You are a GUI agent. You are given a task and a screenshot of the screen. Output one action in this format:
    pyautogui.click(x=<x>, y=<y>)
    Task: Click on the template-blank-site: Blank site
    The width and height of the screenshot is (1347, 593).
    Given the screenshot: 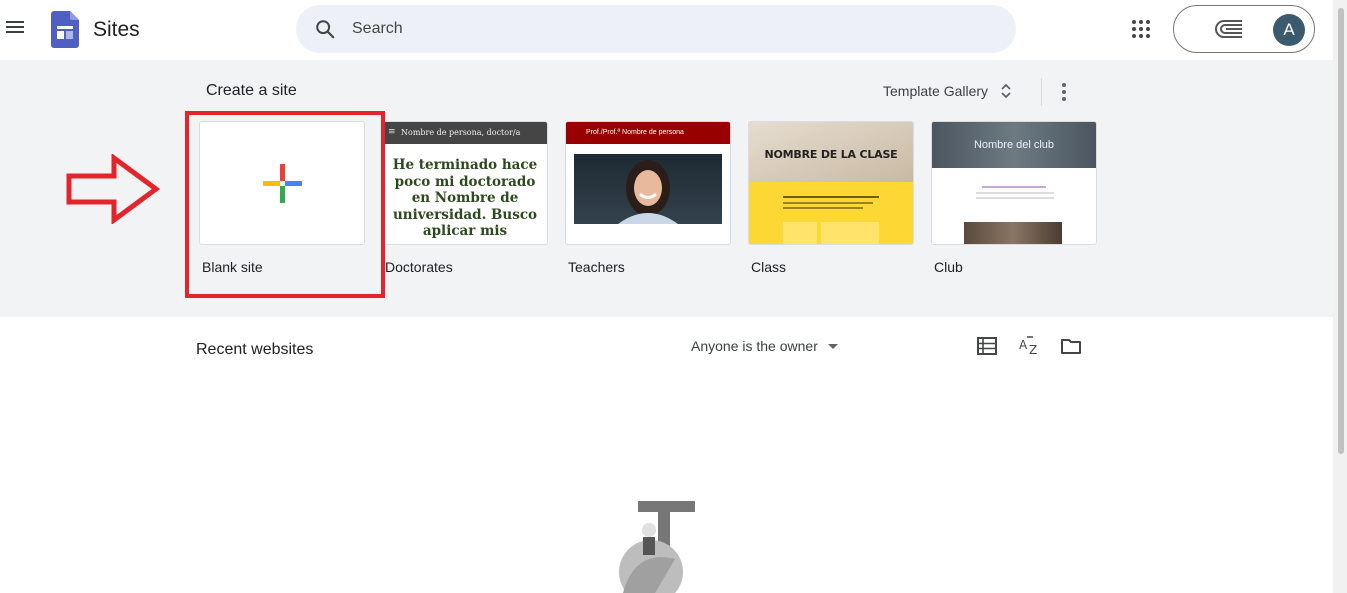 What is the action you would take?
    pyautogui.click(x=282, y=198)
    